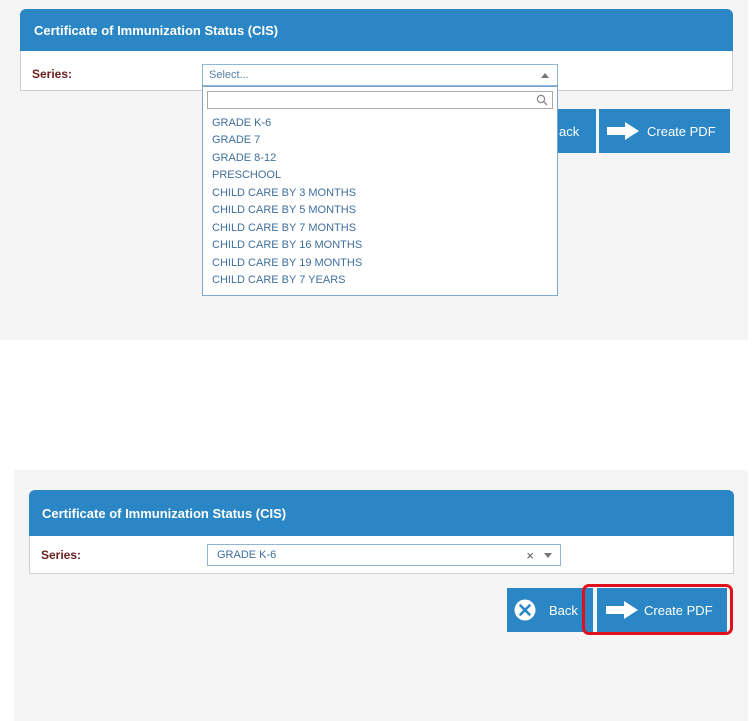 Image resolution: width=754 pixels, height=721 pixels. Describe the element at coordinates (380, 176) in the screenshot. I see `list-item: PRESCHOOL` at that location.